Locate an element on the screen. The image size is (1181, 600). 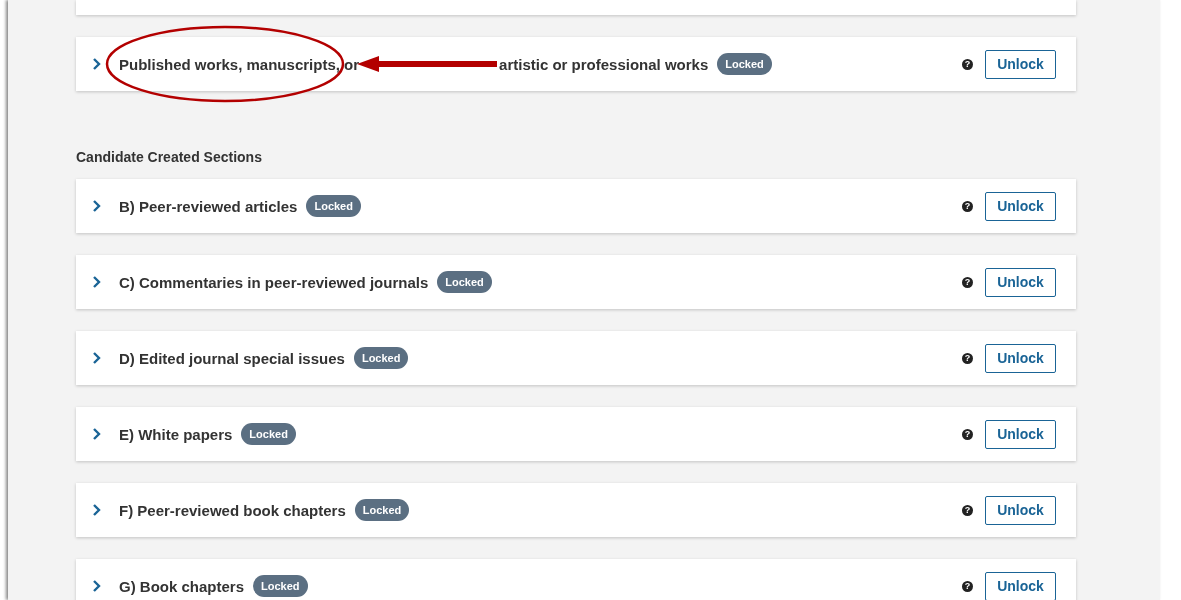
section-title: F) Peer-reviewed book chapters is located at coordinates (232, 510).